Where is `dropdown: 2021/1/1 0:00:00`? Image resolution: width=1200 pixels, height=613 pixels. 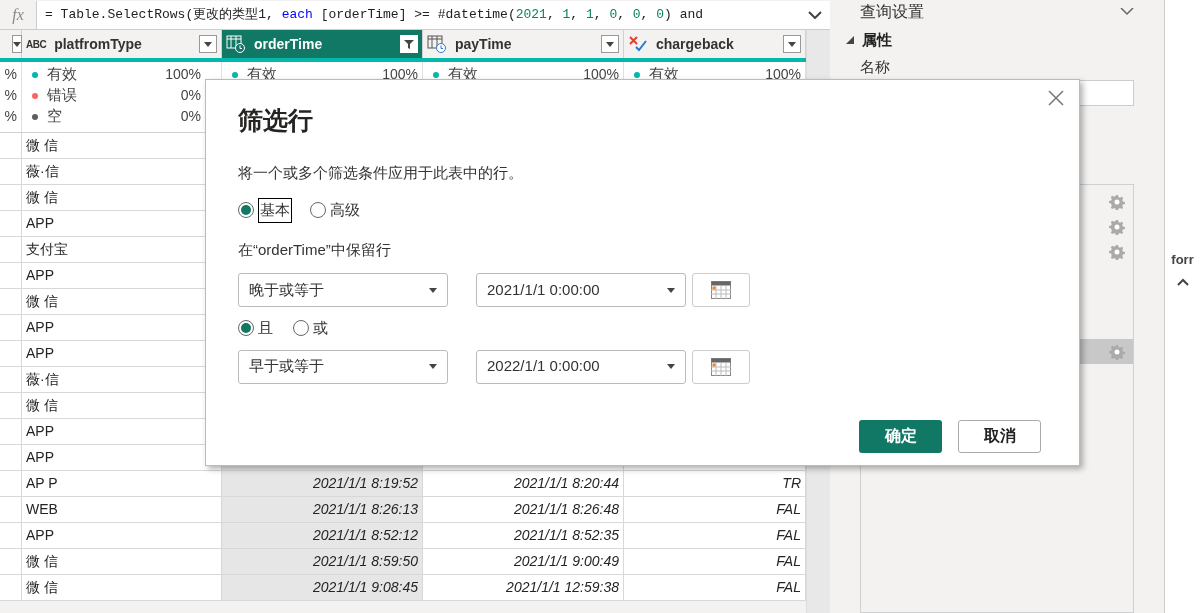 dropdown: 2021/1/1 0:00:00 is located at coordinates (581, 290).